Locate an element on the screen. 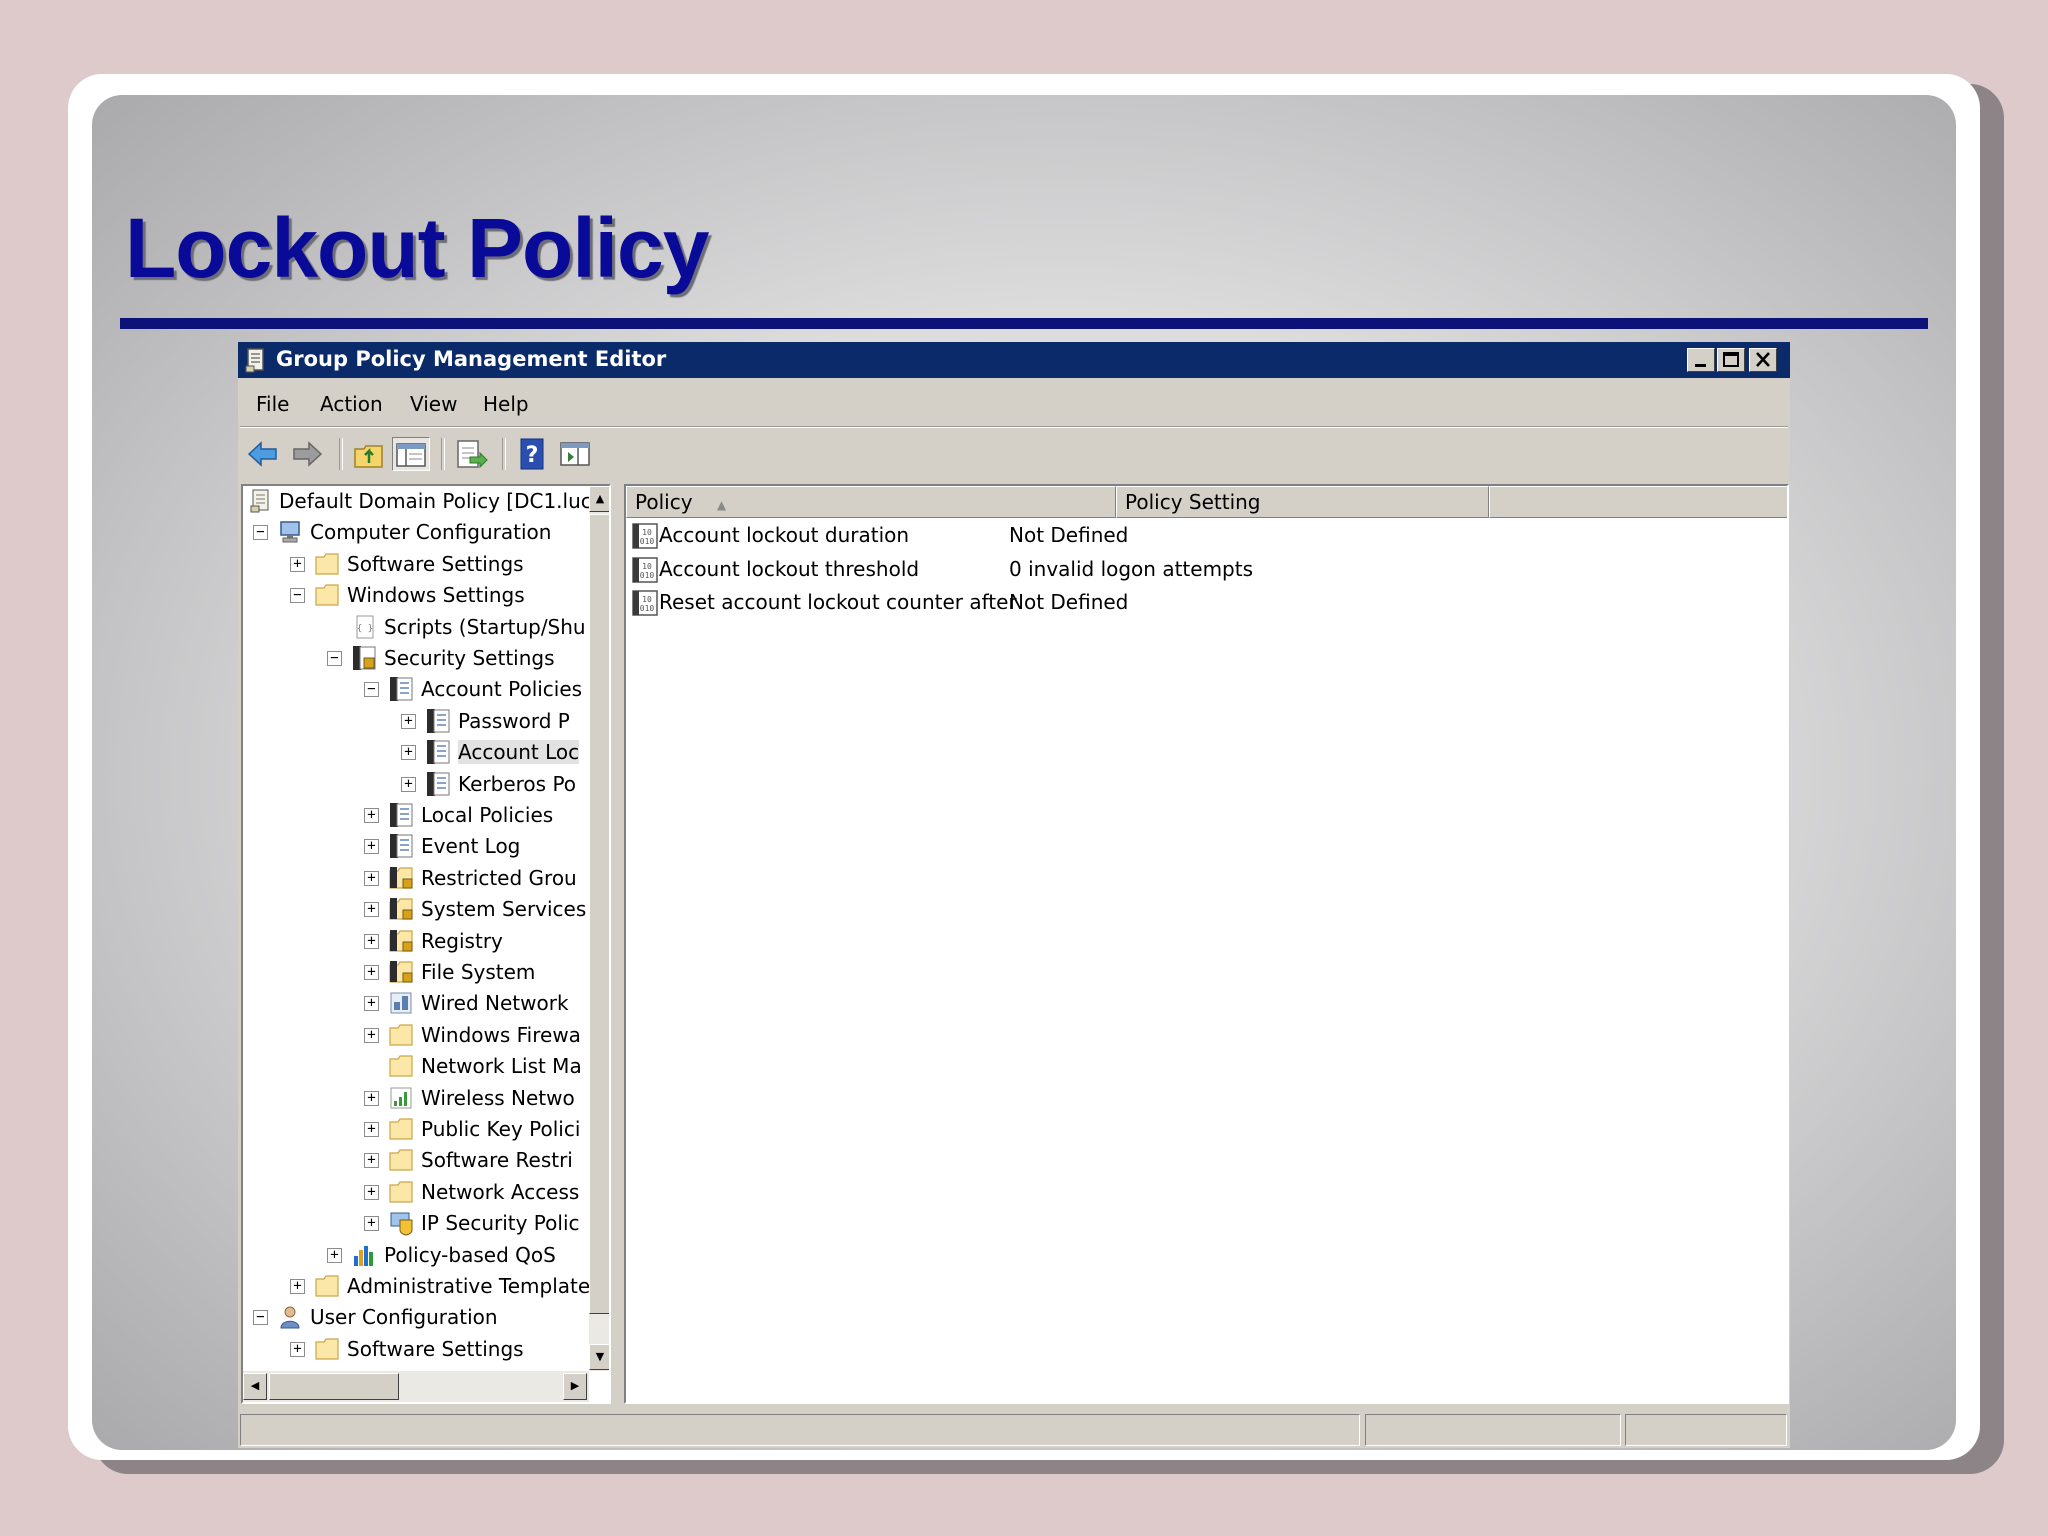 The height and width of the screenshot is (1536, 2048). menu-view: View is located at coordinates (433, 404).